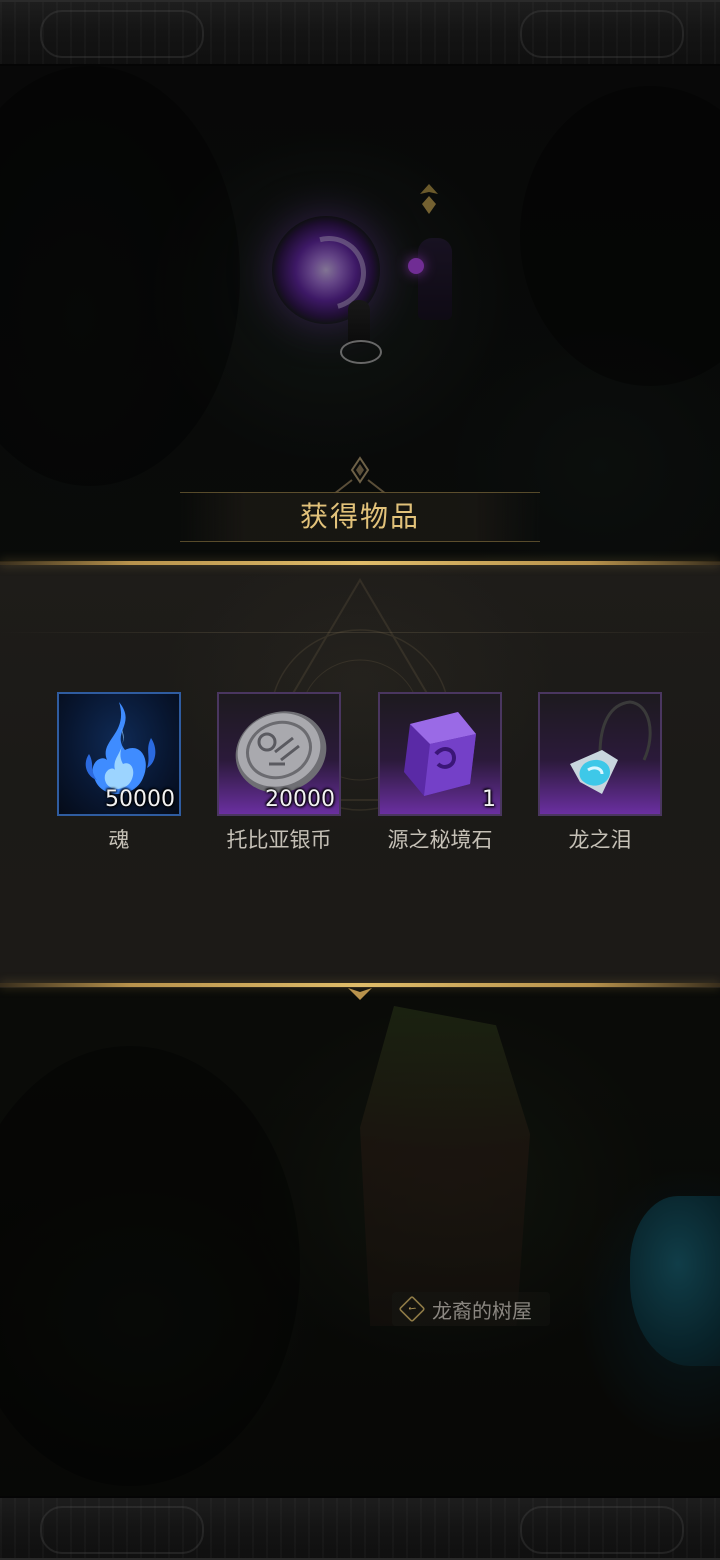  Describe the element at coordinates (600, 840) in the screenshot. I see `reward-name: 龙之泪` at that location.